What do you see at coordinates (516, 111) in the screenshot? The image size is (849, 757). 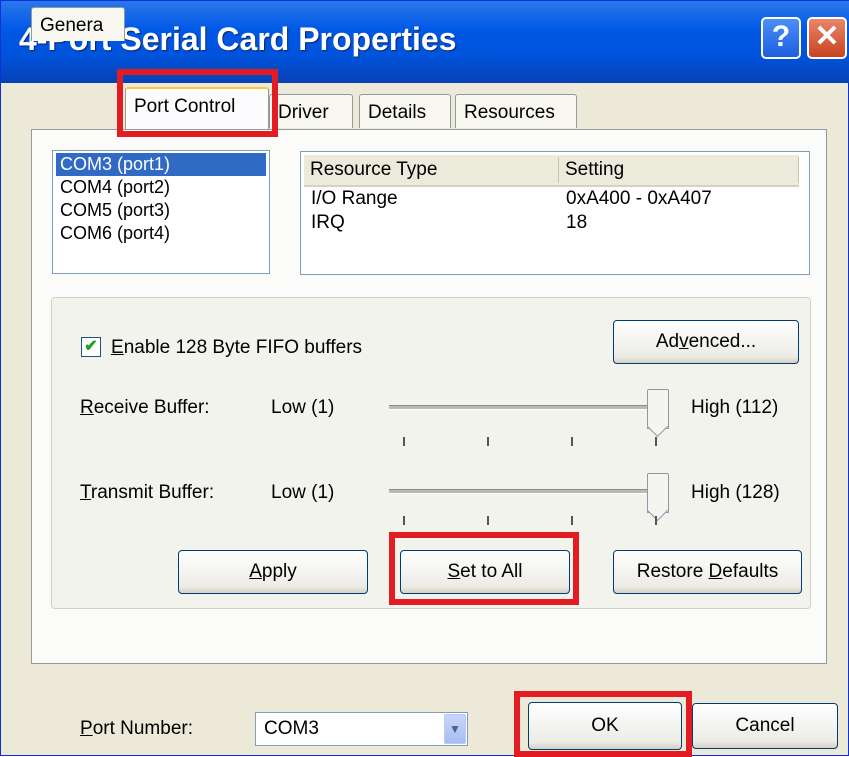 I see `tab-resources: Resources` at bounding box center [516, 111].